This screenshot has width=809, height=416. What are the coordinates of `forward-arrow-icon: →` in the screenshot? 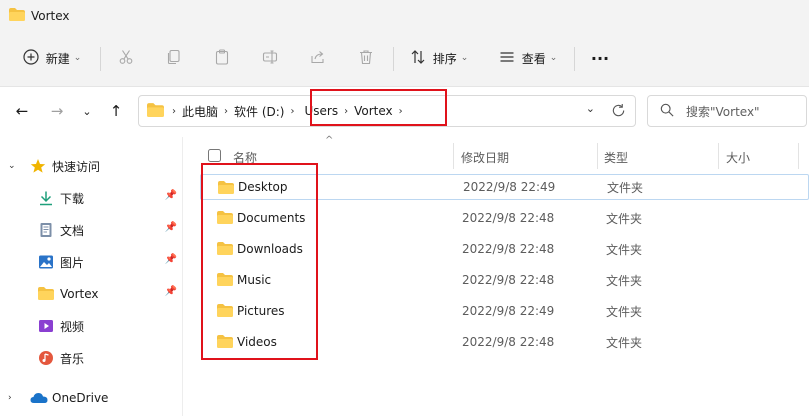 It's located at (57, 111).